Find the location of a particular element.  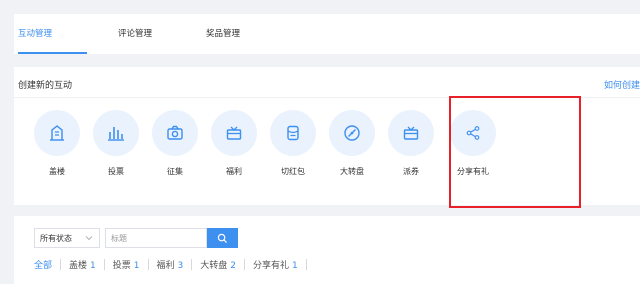

interaction-type-welfare: 福利 is located at coordinates (234, 146).